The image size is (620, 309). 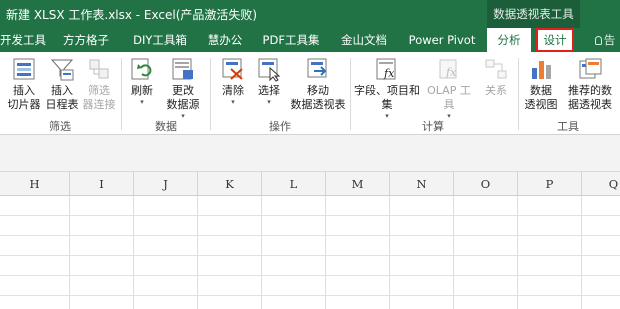 I want to click on change-data-source-label: 更改 数据源, so click(x=183, y=97).